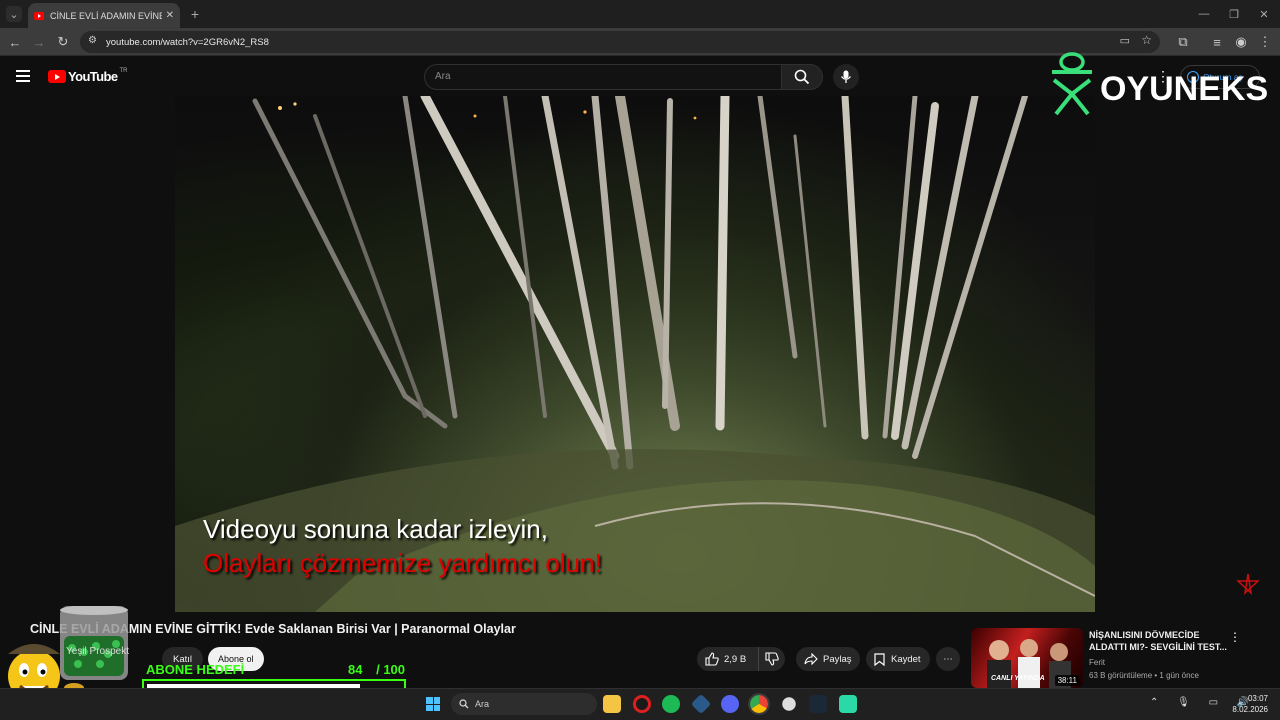  I want to click on site-info-icon: ⚙, so click(92, 40).